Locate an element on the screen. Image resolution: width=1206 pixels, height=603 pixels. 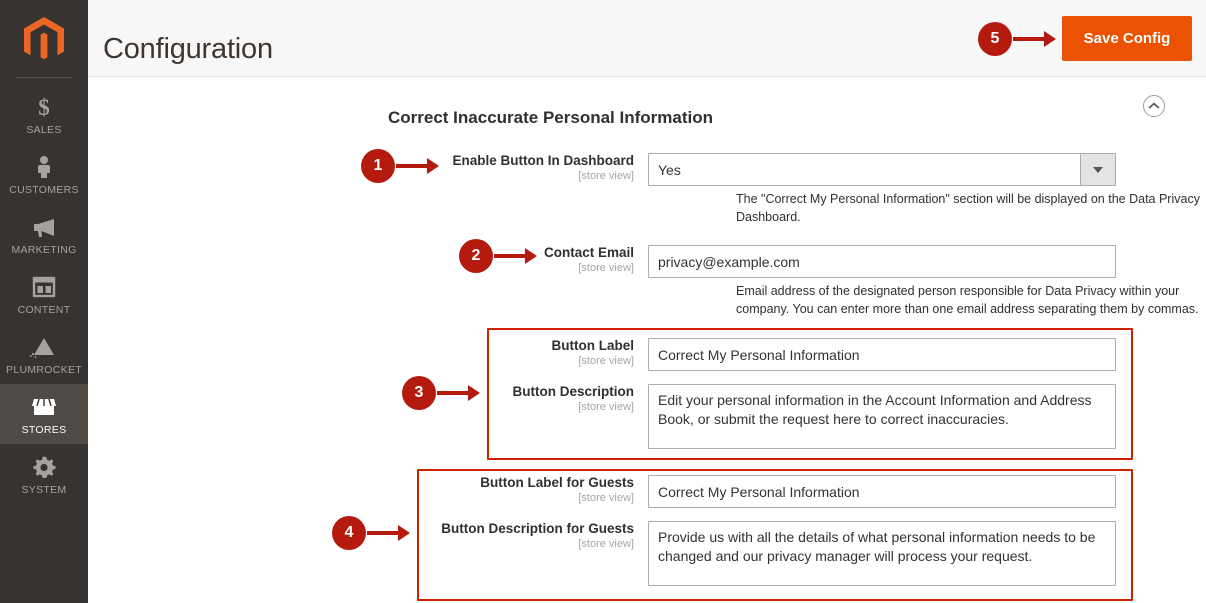
section-title: Correct Inaccurate Personal Information is located at coordinates (550, 118).